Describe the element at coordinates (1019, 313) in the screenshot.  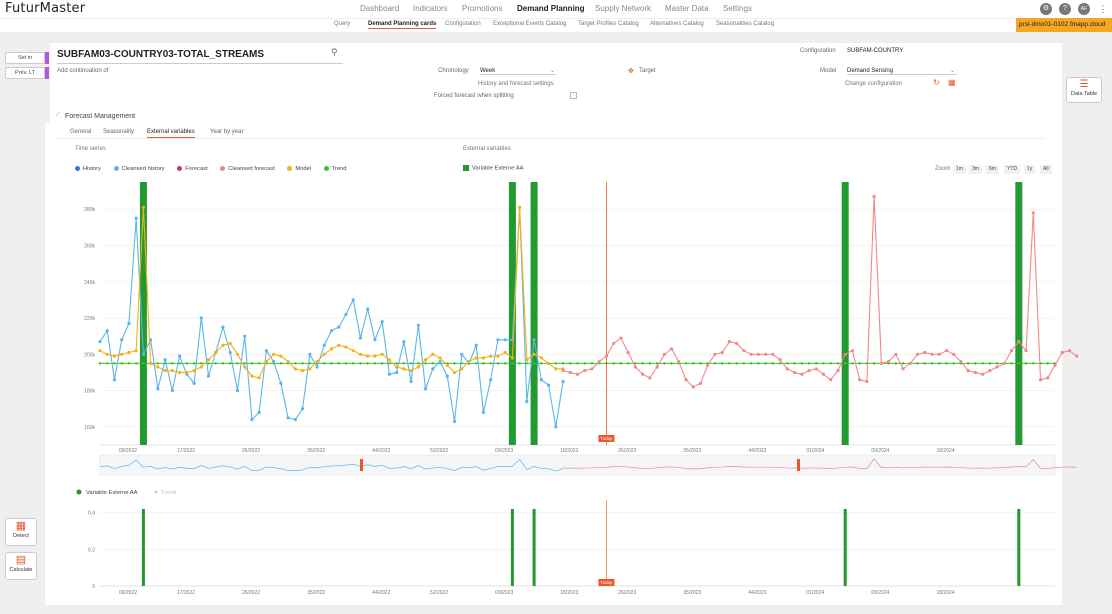
I see `external-variable-bar` at that location.